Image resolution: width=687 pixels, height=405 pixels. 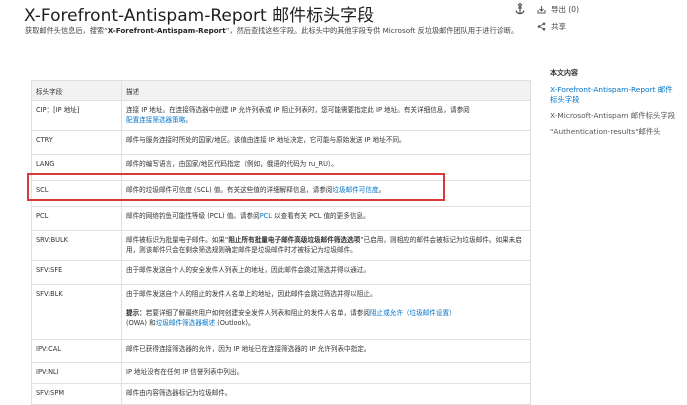 I want to click on field-name: PCL, so click(x=76, y=218).